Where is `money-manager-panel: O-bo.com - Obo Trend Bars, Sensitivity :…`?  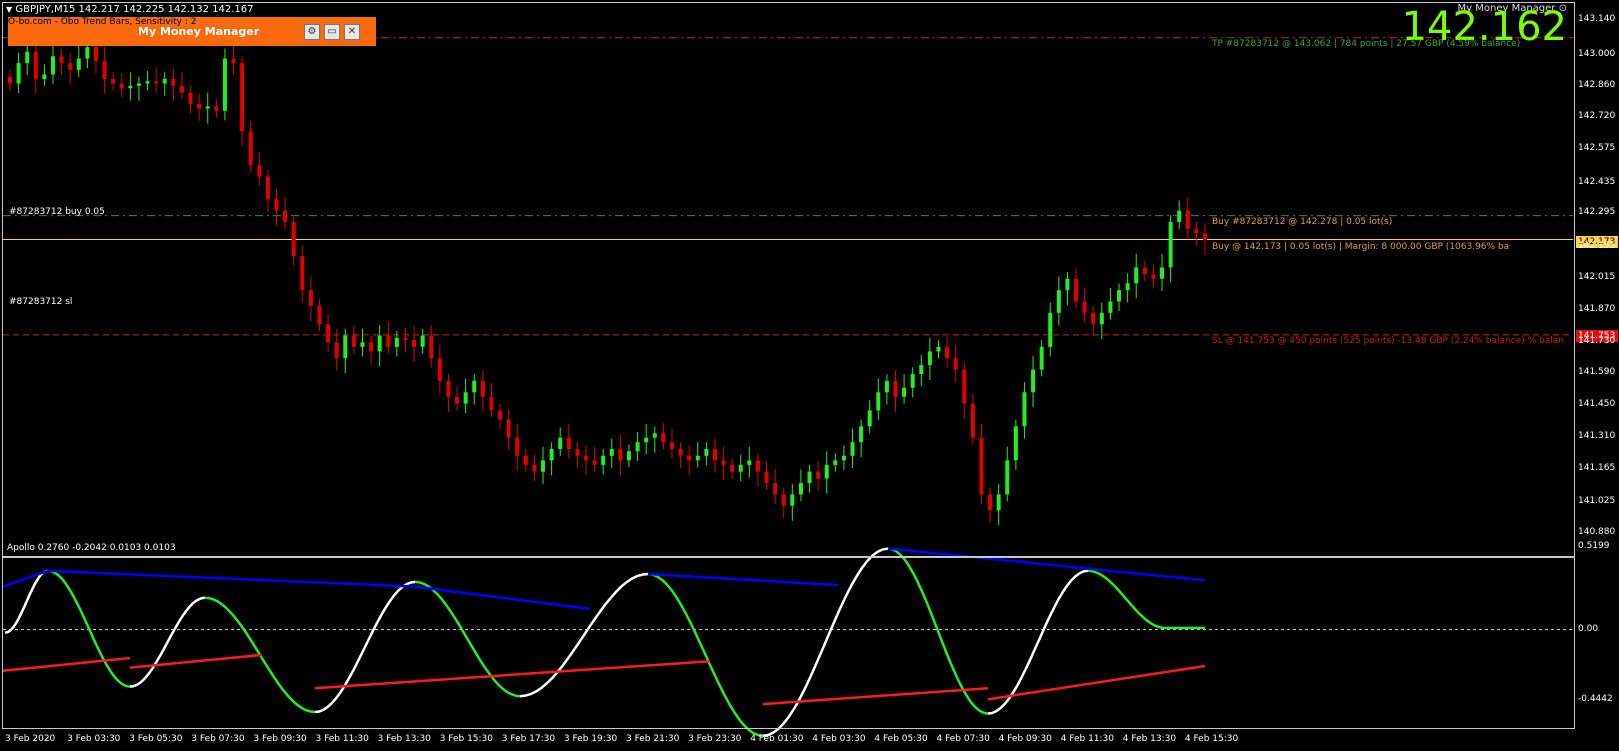
money-manager-panel: O-bo.com - Obo Trend Bars, Sensitivity :… is located at coordinates (192, 31).